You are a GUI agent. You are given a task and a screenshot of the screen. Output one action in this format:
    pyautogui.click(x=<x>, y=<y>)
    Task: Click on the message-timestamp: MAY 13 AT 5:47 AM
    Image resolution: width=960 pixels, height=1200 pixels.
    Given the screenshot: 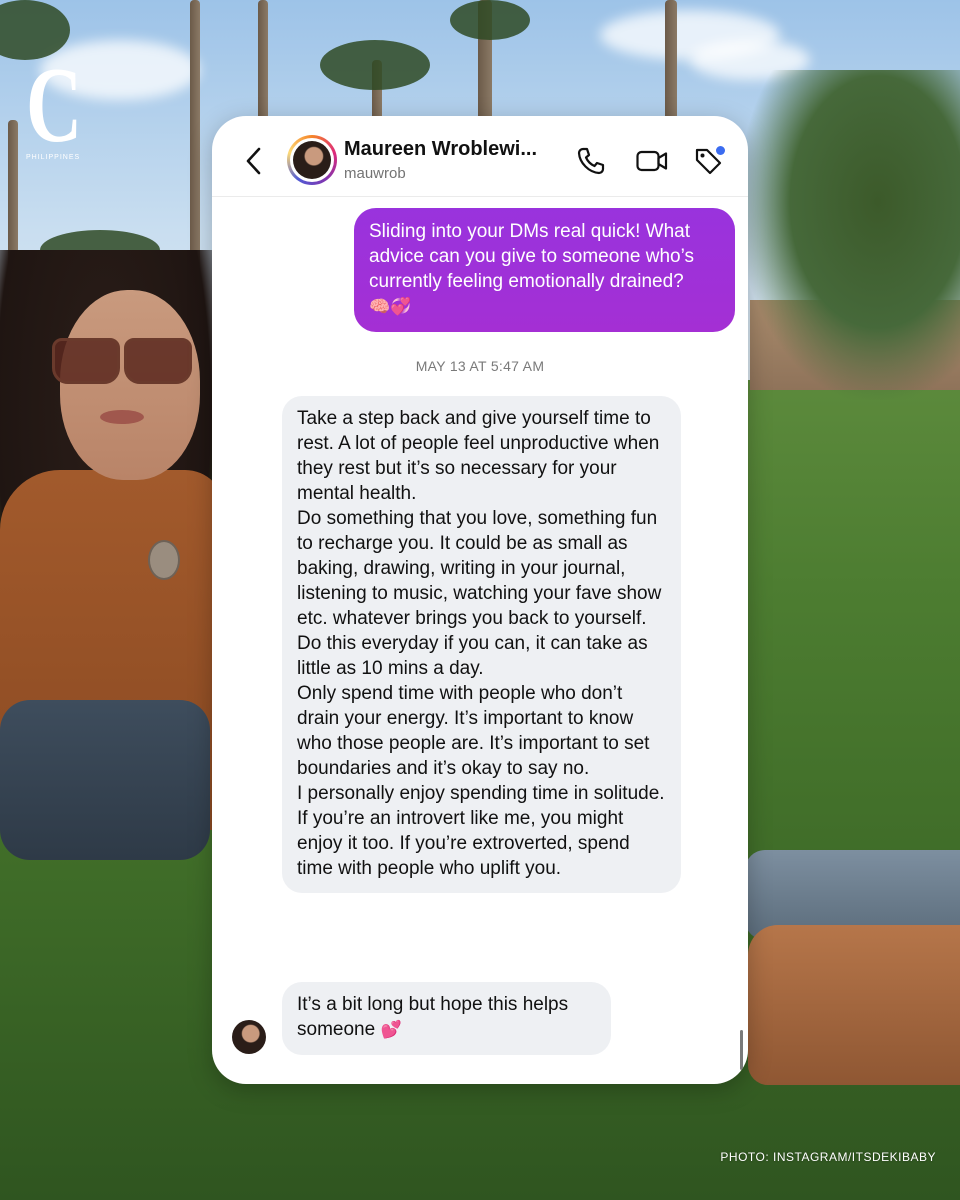 What is the action you would take?
    pyautogui.click(x=480, y=366)
    